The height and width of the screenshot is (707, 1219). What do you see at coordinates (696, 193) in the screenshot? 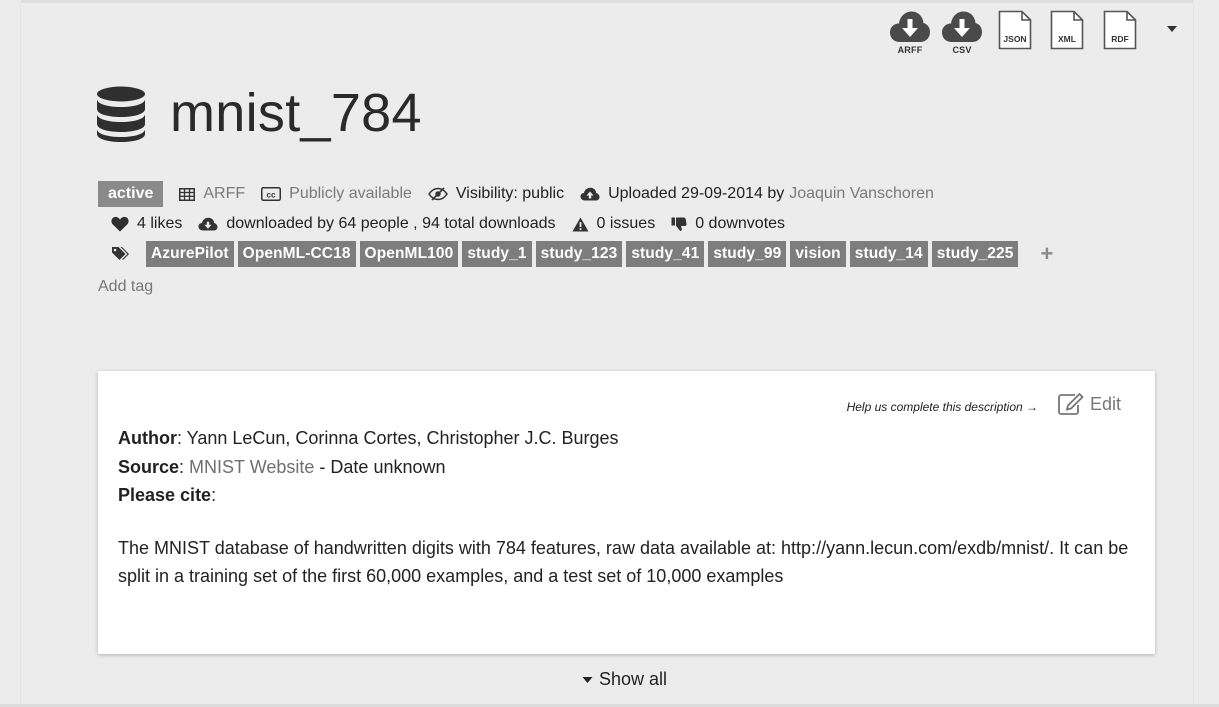
I see `uploaded-label: Uploaded 29-09-2014 by` at bounding box center [696, 193].